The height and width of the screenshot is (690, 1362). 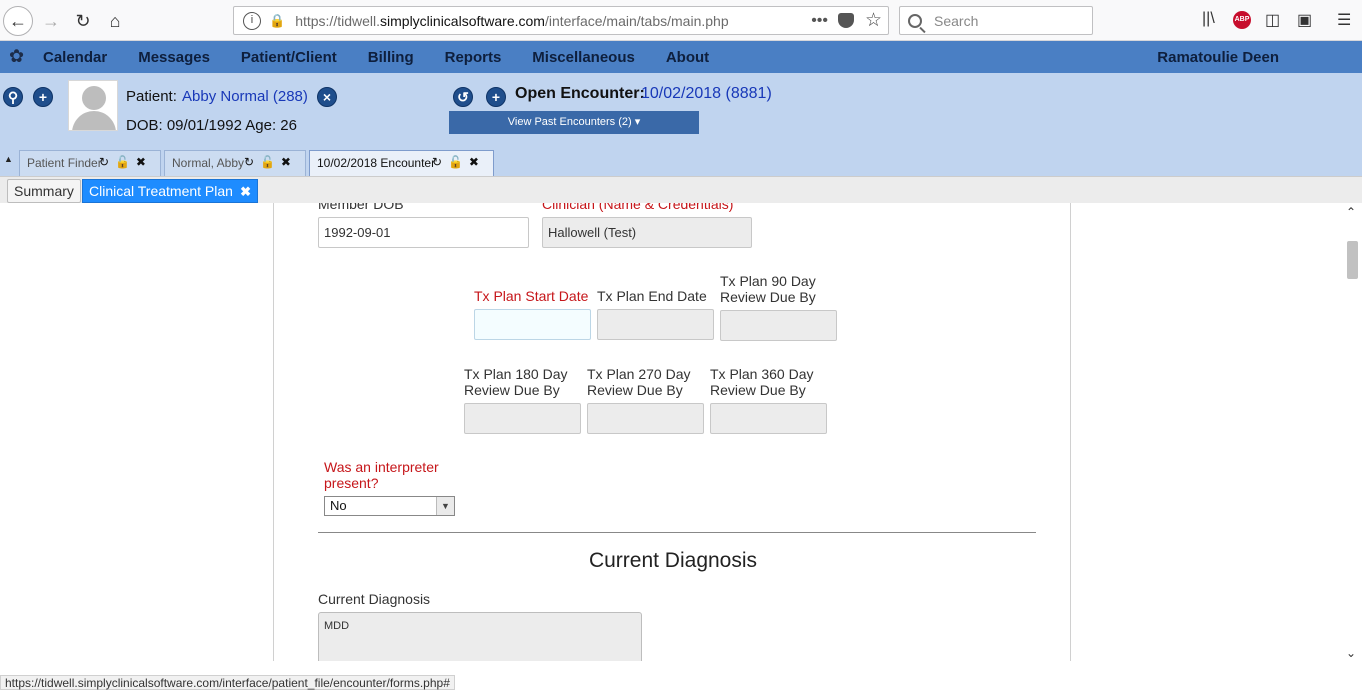 What do you see at coordinates (1218, 57) in the screenshot?
I see `current-user: Ramatoulie Deen` at bounding box center [1218, 57].